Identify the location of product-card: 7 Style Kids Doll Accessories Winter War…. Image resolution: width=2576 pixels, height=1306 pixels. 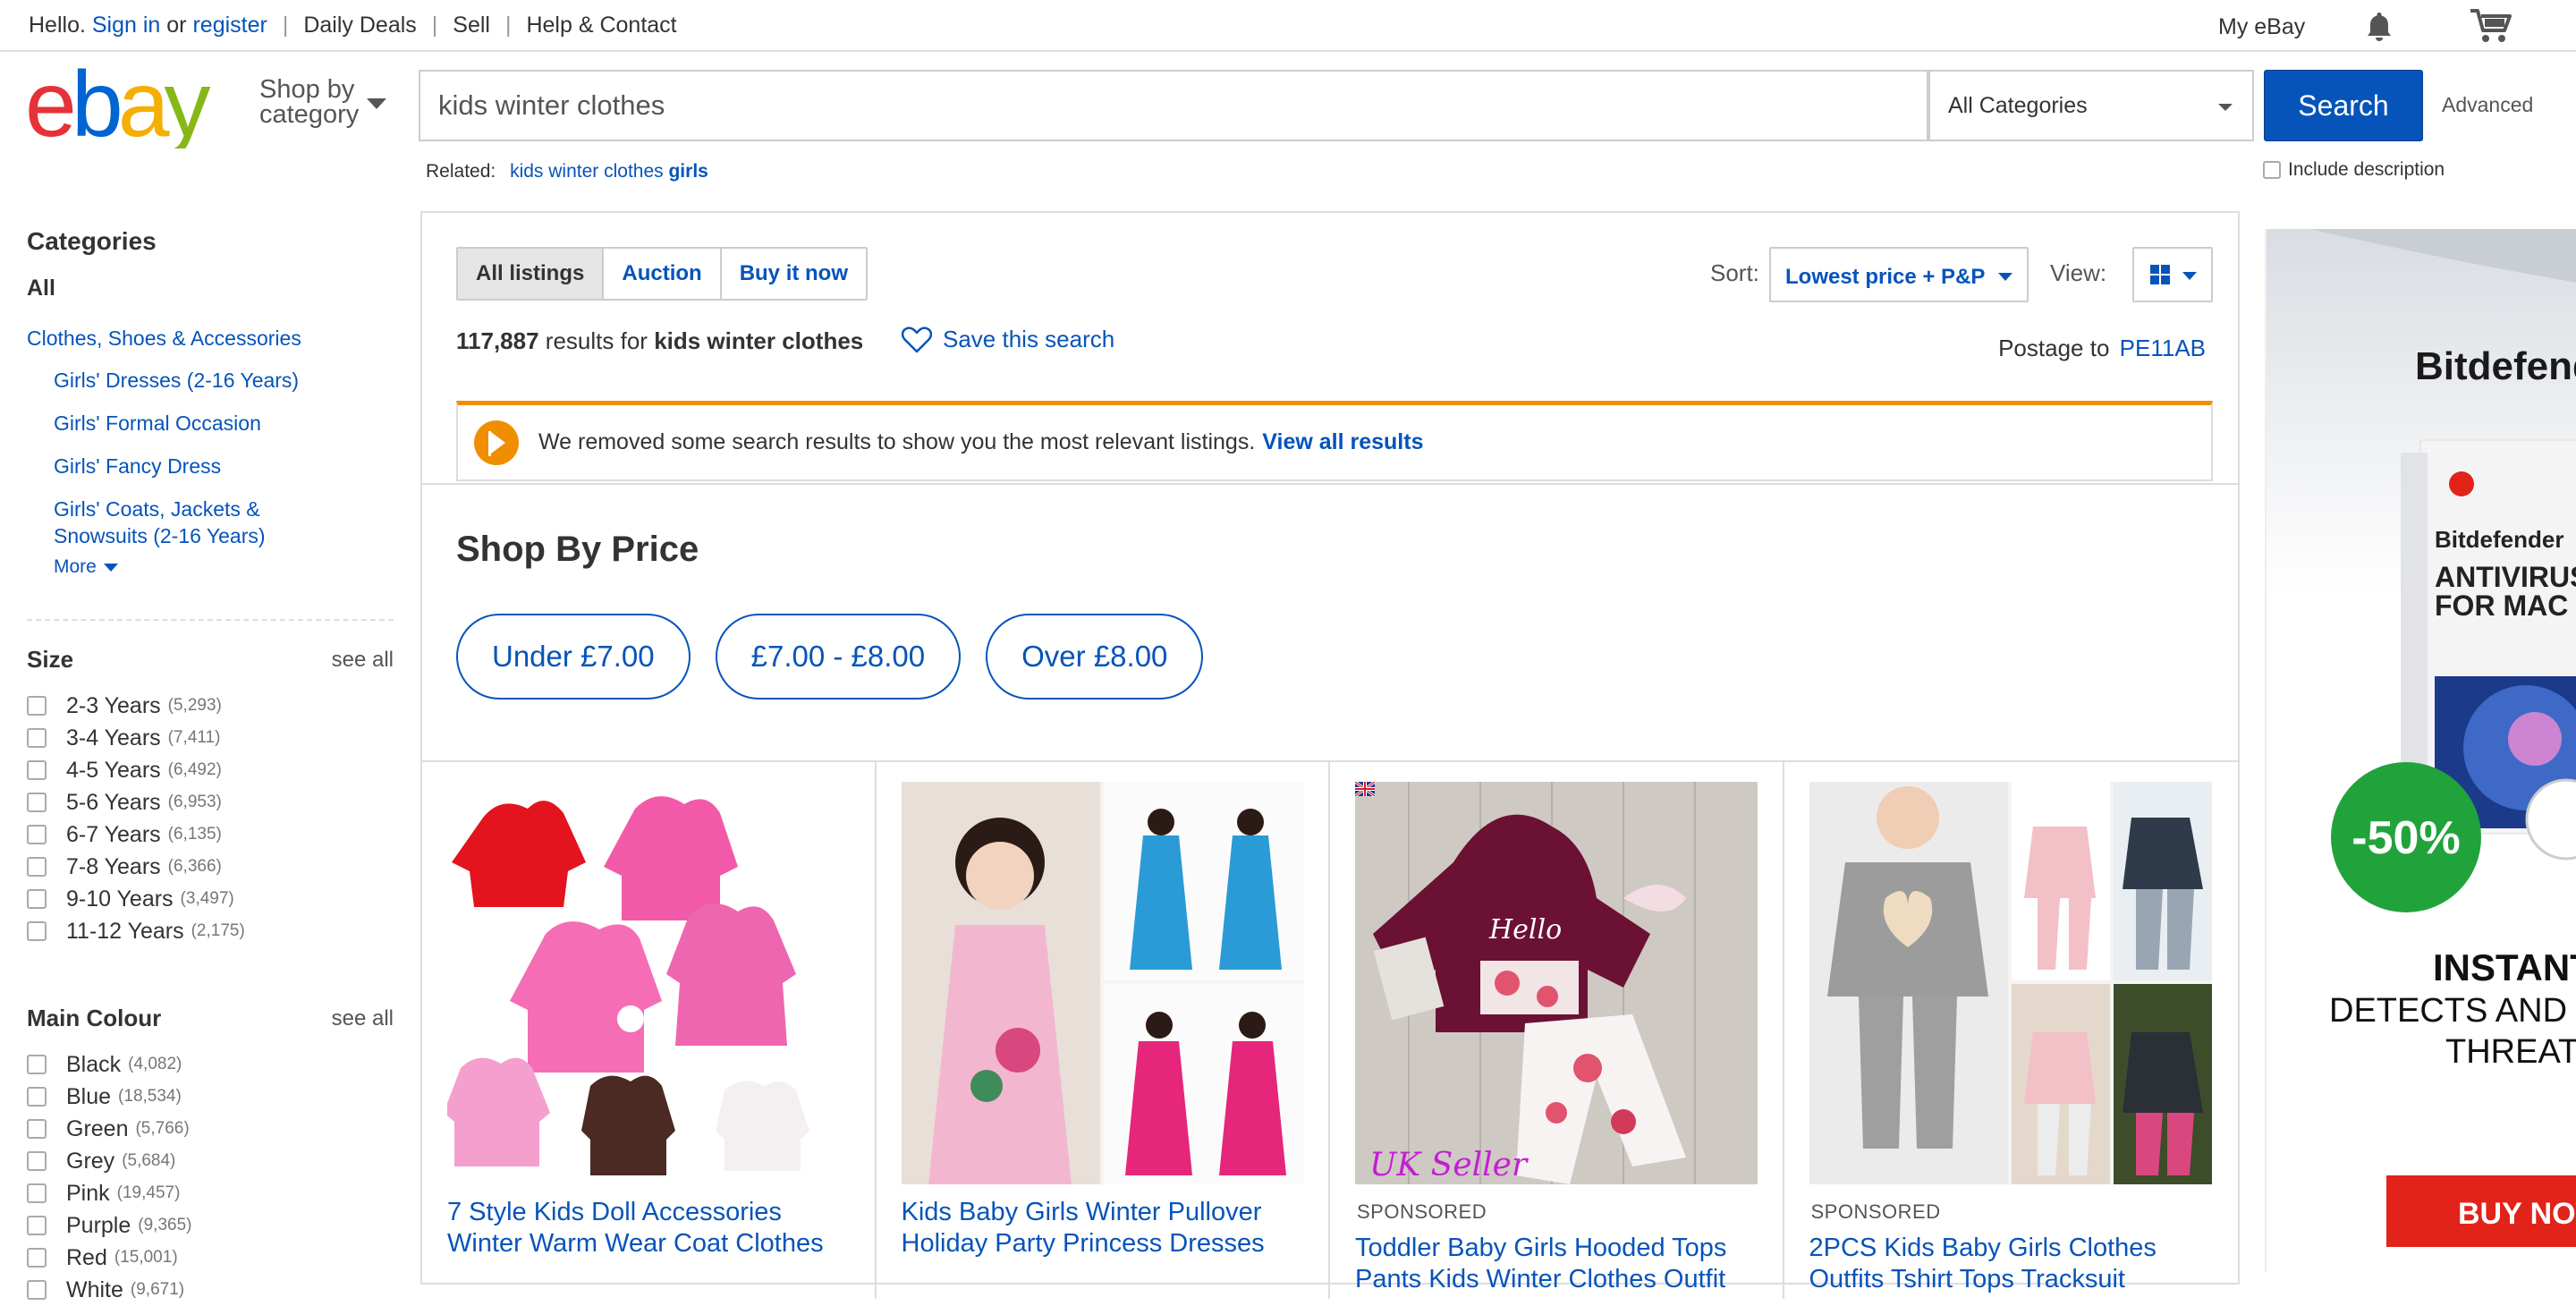
(649, 1031).